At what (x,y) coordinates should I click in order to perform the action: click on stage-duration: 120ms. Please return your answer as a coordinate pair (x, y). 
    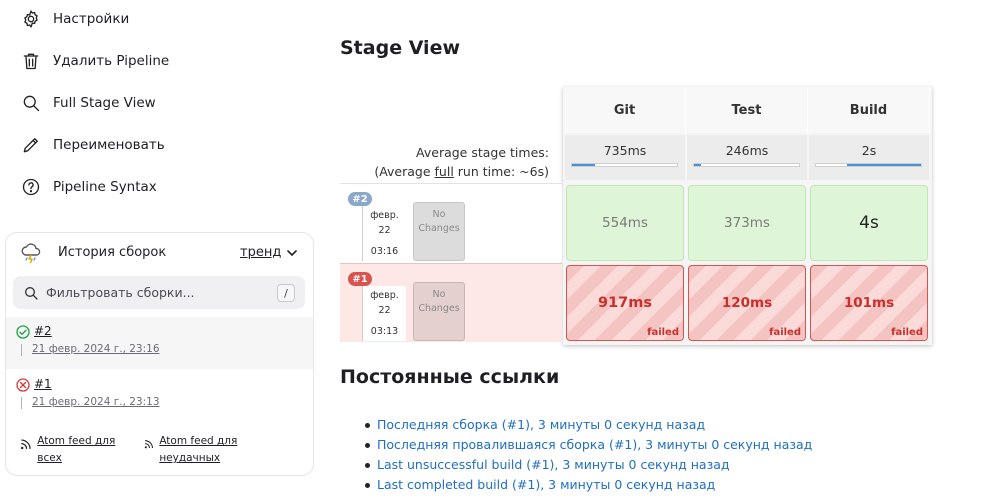
    Looking at the image, I should click on (747, 303).